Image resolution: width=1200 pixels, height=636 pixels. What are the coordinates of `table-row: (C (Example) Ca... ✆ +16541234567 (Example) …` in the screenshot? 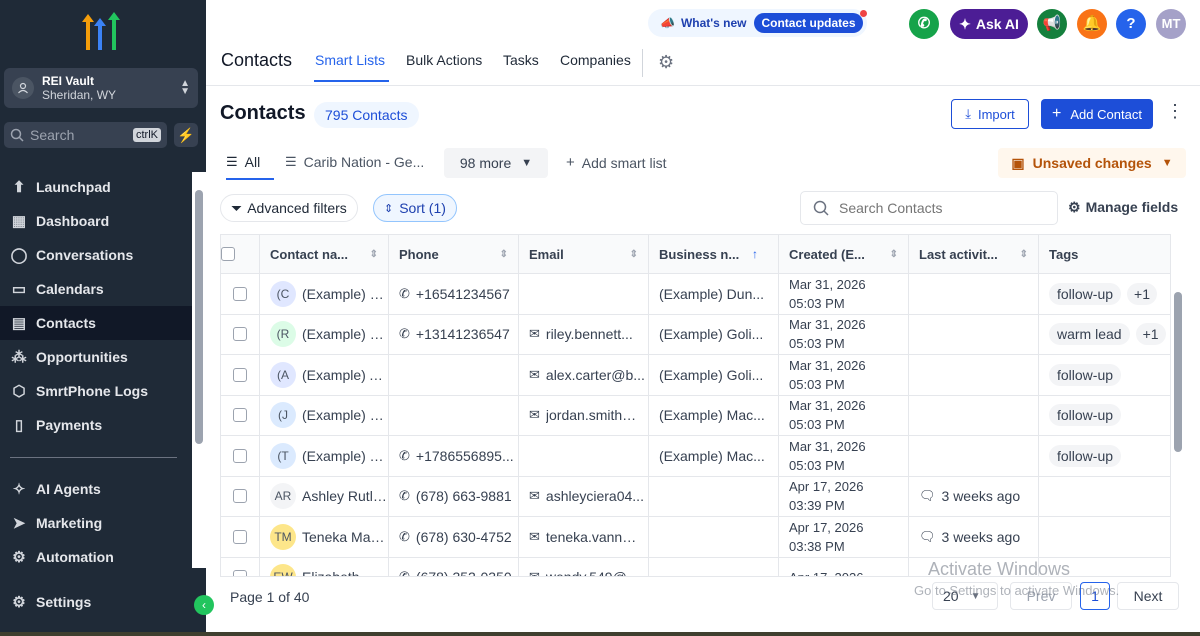 It's located at (695, 294).